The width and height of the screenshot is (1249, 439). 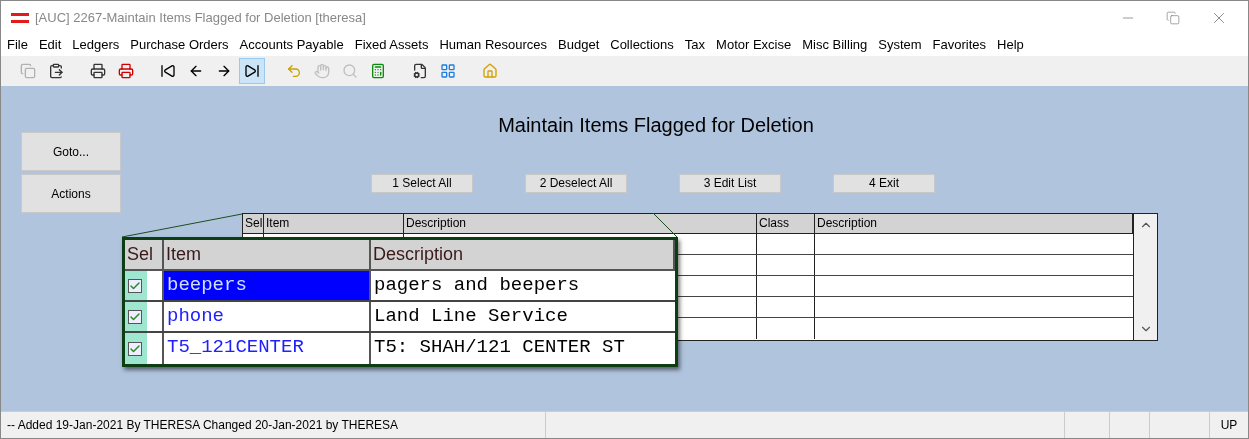 What do you see at coordinates (422, 183) in the screenshot?
I see `action-button: 1 Select All` at bounding box center [422, 183].